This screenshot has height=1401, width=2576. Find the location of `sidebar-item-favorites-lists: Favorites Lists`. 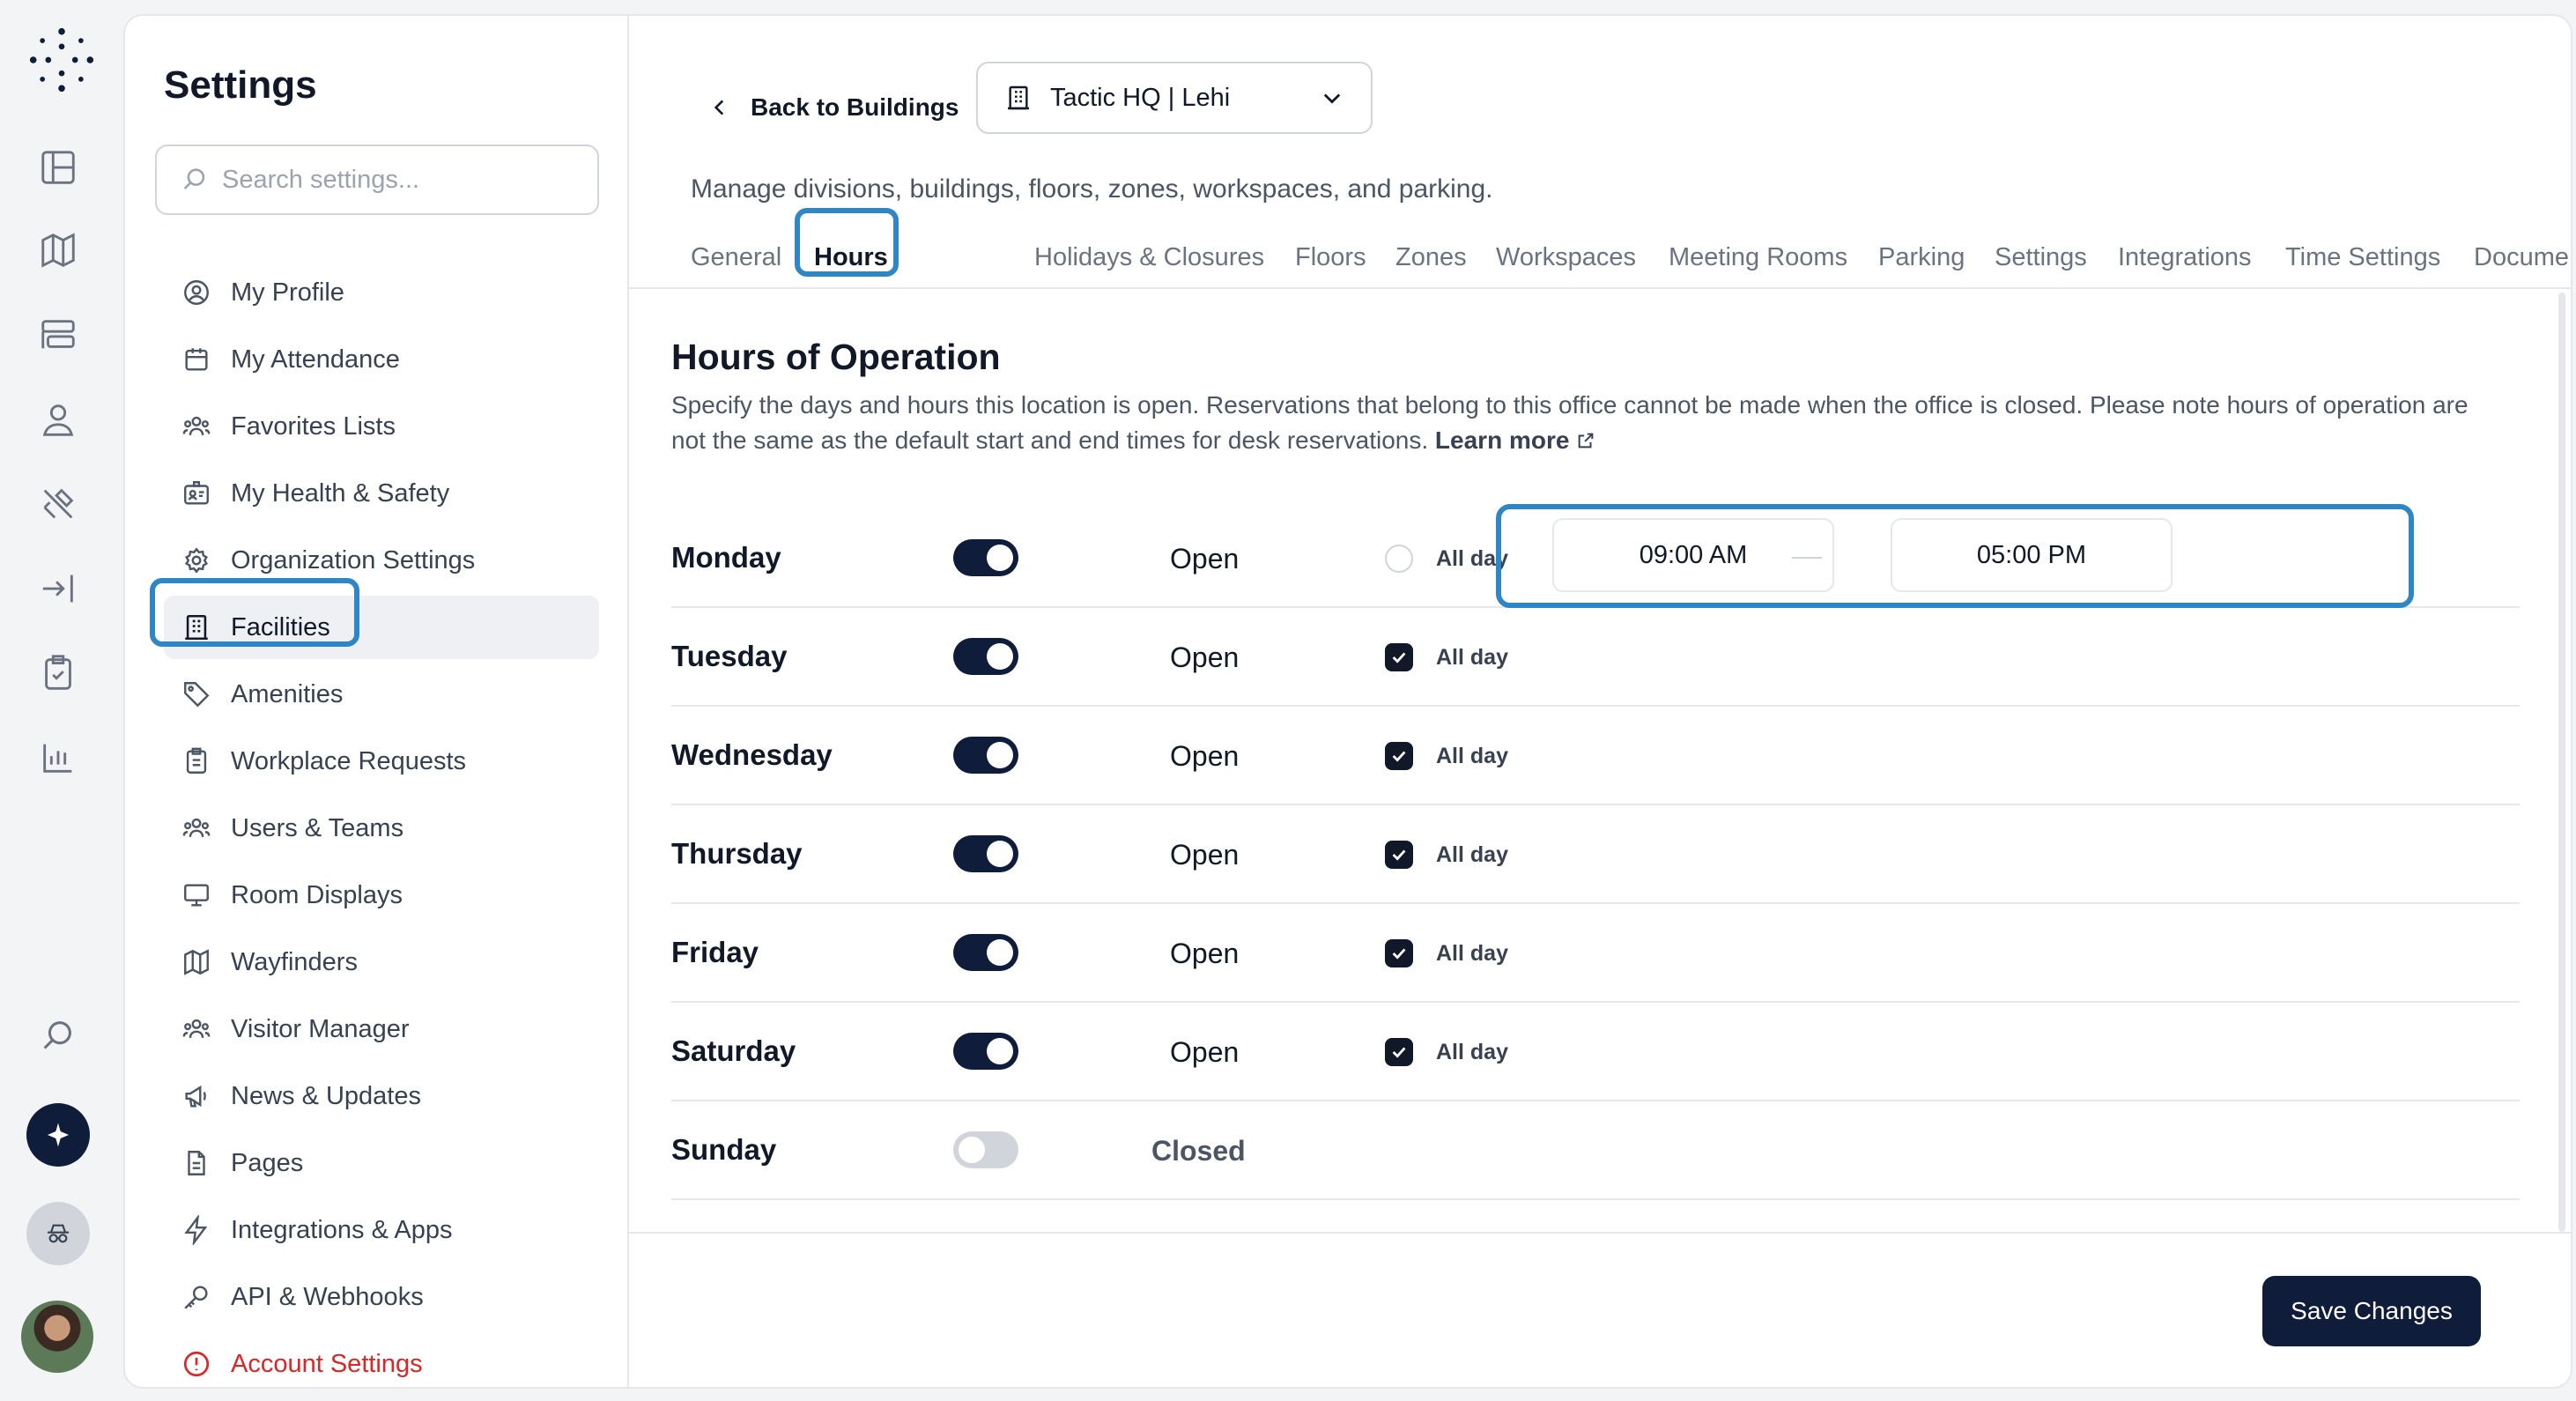

sidebar-item-favorites-lists: Favorites Lists is located at coordinates (381, 426).